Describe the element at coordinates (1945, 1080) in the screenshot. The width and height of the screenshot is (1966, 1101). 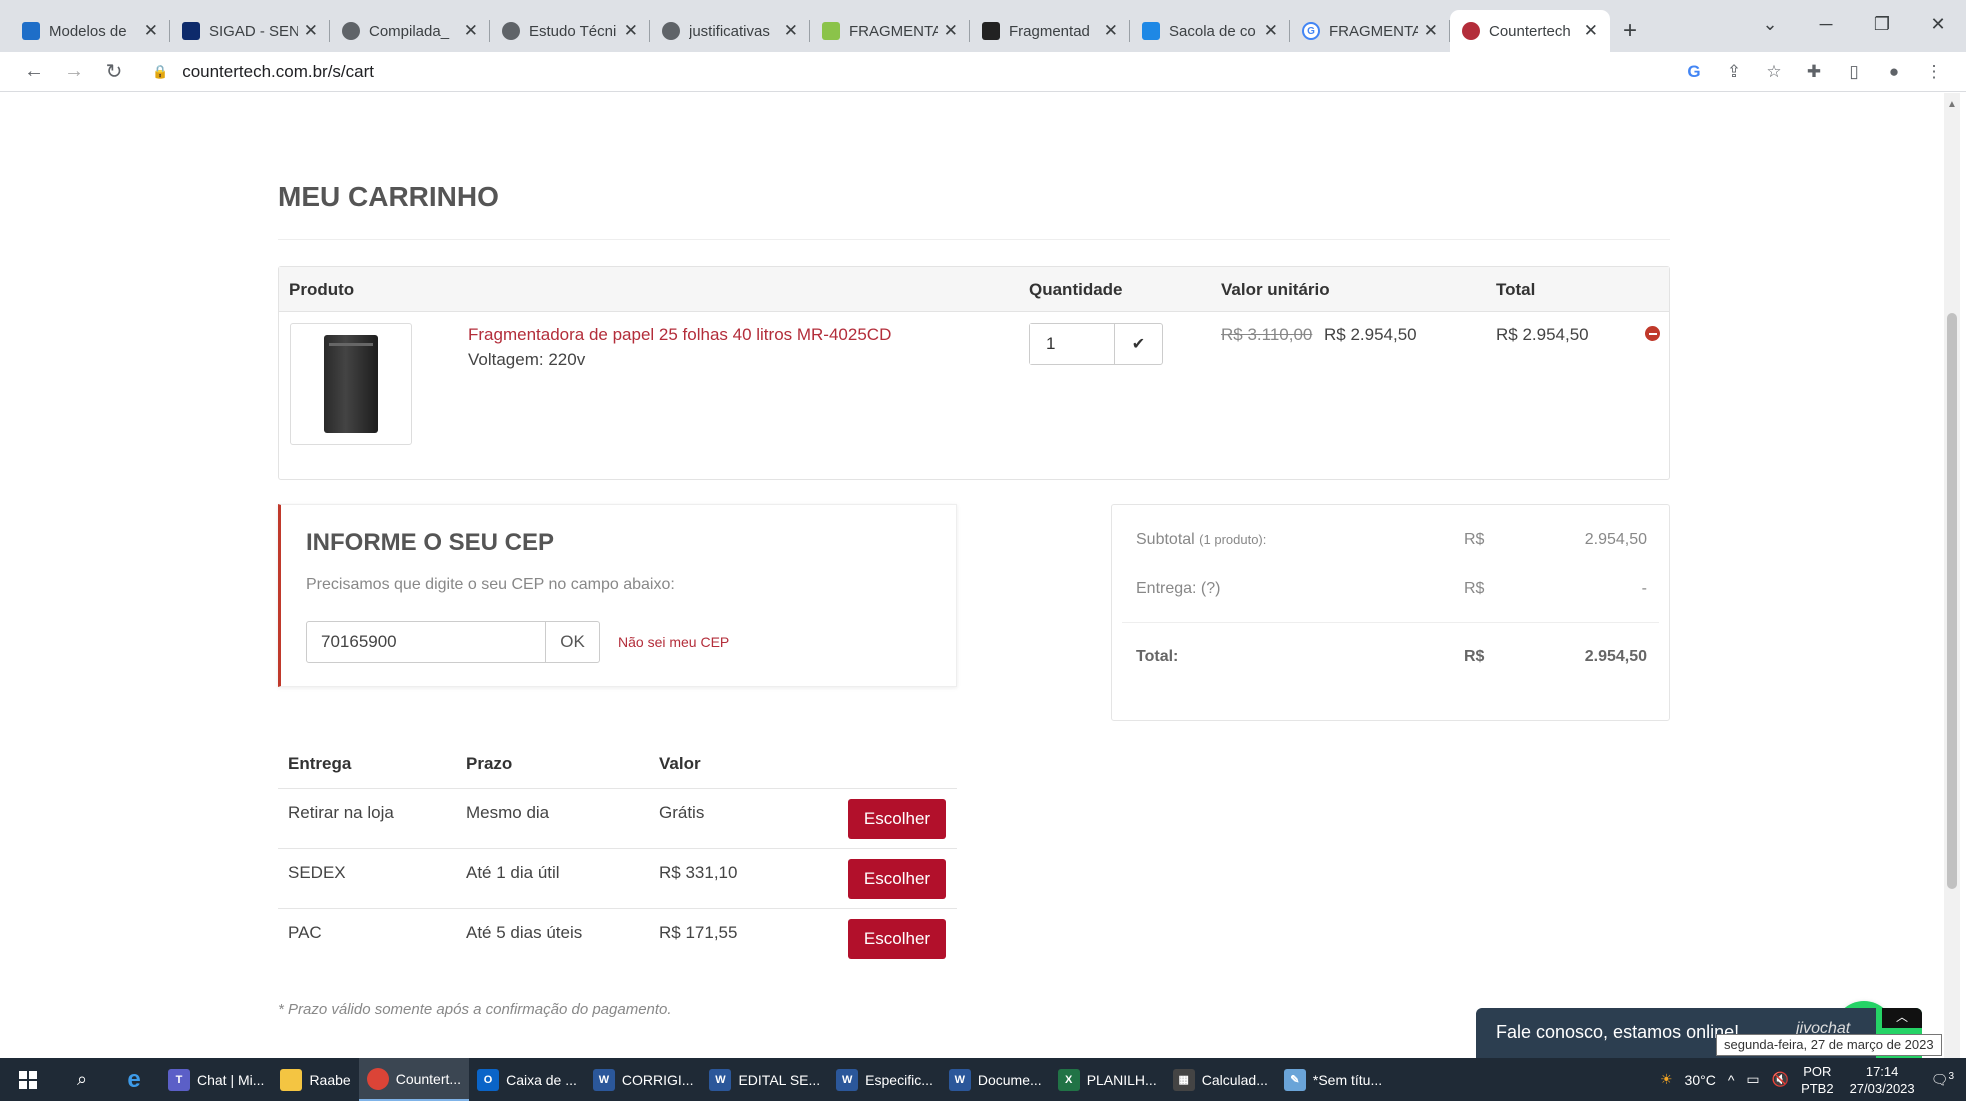
I see `notifications-icon: 🗨3` at that location.